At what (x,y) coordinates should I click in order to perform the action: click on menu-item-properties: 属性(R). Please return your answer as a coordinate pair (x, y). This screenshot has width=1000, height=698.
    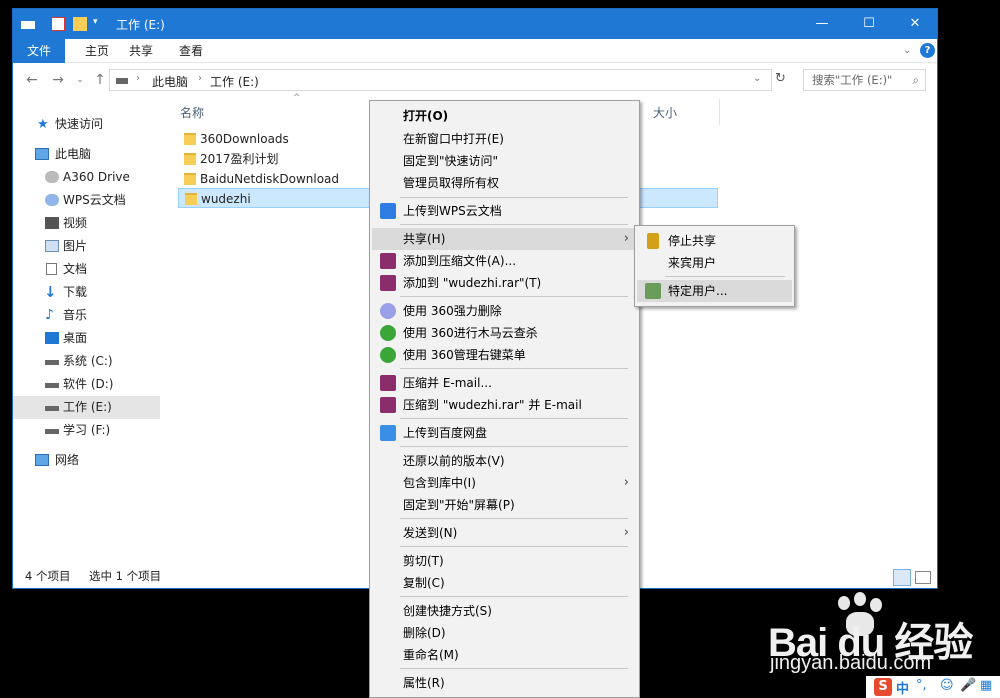
    Looking at the image, I should click on (504, 683).